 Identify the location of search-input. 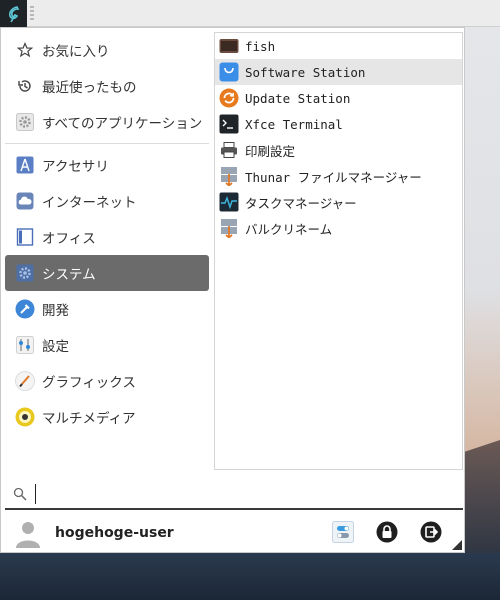
(235, 494).